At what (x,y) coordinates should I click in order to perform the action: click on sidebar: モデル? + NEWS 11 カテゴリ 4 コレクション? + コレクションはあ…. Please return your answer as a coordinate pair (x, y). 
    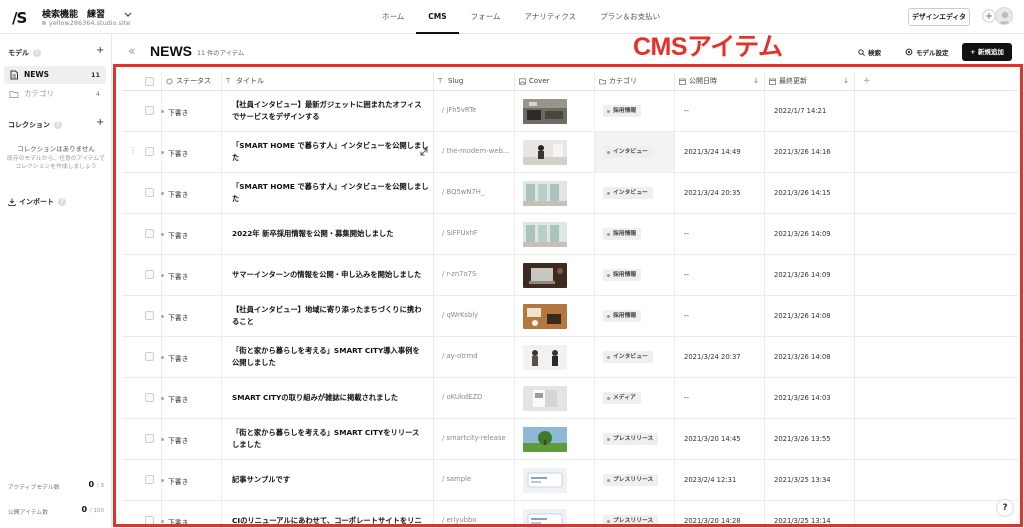
    Looking at the image, I should click on (56, 281).